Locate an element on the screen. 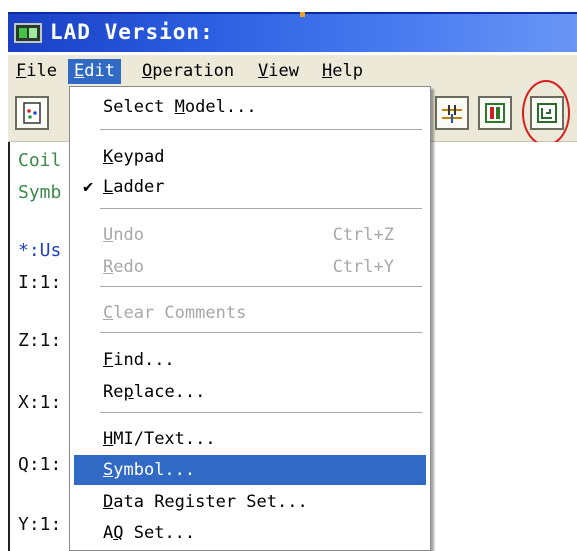 This screenshot has height=551, width=577. ladder-block-icon is located at coordinates (495, 113).